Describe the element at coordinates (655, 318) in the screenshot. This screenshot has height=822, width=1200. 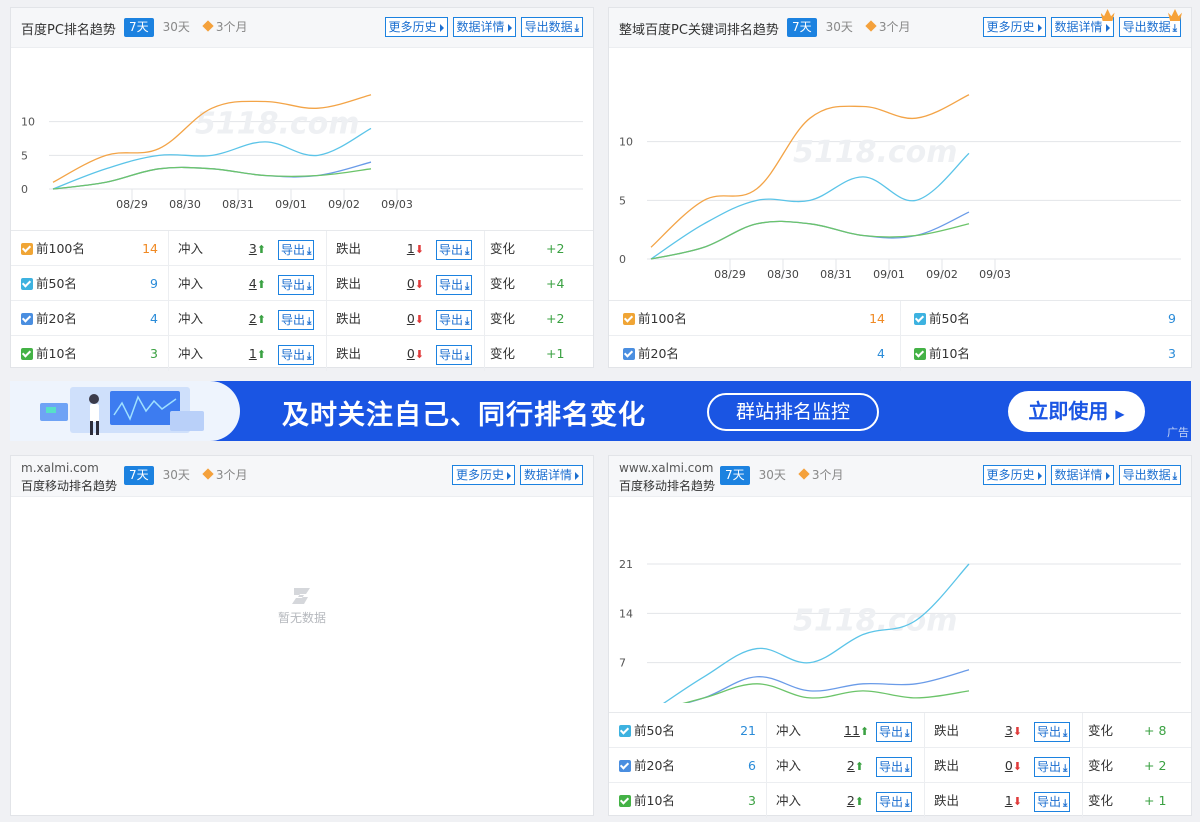
I see `summary-label-cell: 前100名` at that location.